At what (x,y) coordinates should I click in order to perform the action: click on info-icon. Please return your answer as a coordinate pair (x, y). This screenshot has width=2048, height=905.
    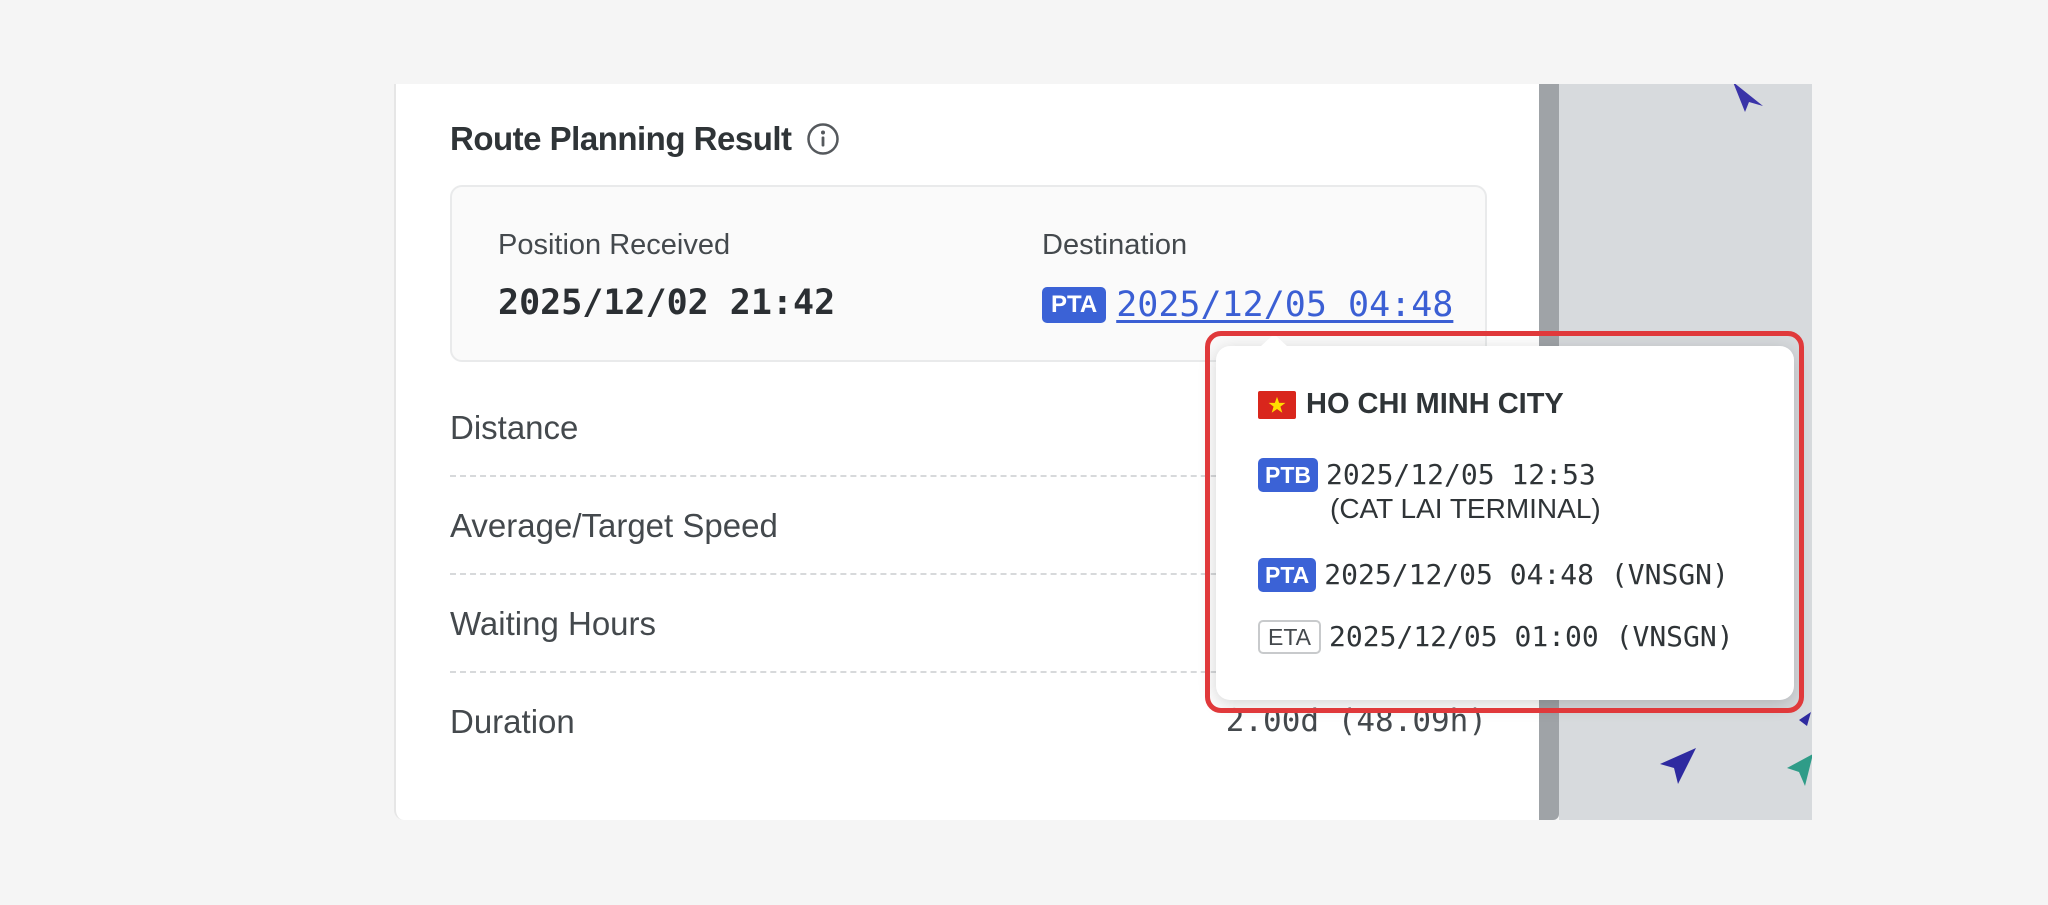
    Looking at the image, I should click on (823, 139).